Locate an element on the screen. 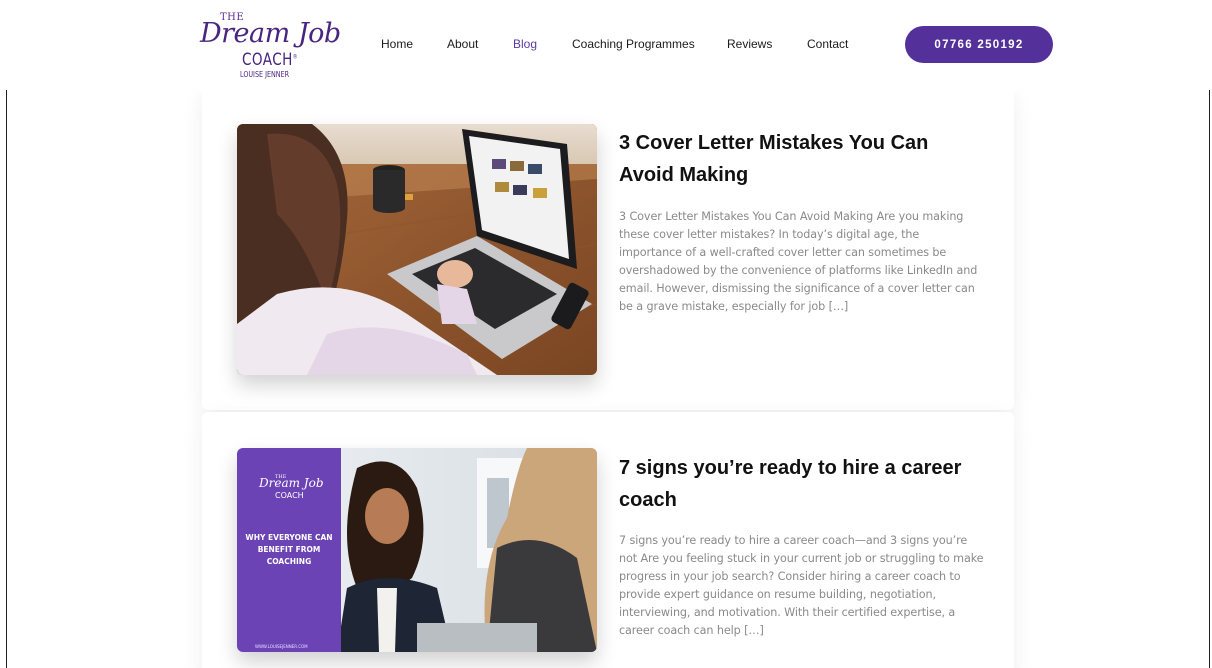  nav-contact: Contact is located at coordinates (827, 44).